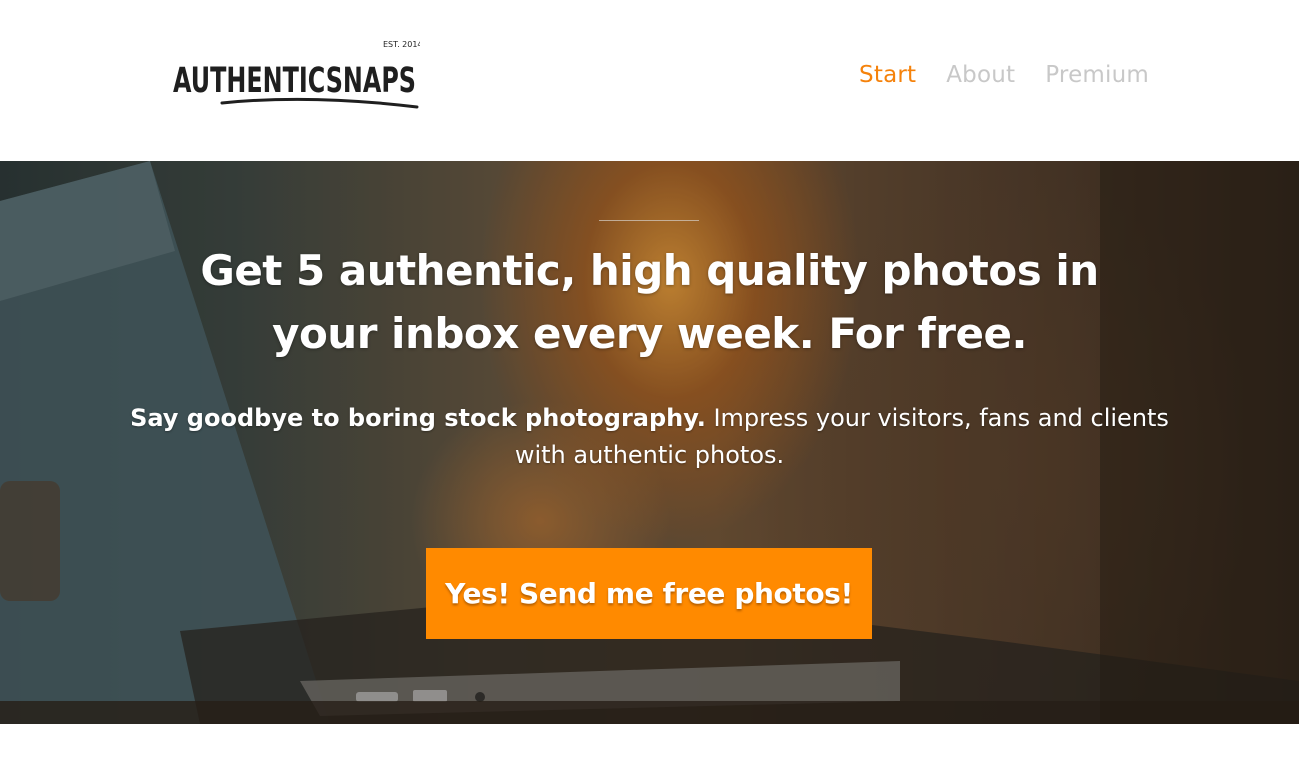 The width and height of the screenshot is (1299, 775). What do you see at coordinates (980, 75) in the screenshot?
I see `nav-about: About` at bounding box center [980, 75].